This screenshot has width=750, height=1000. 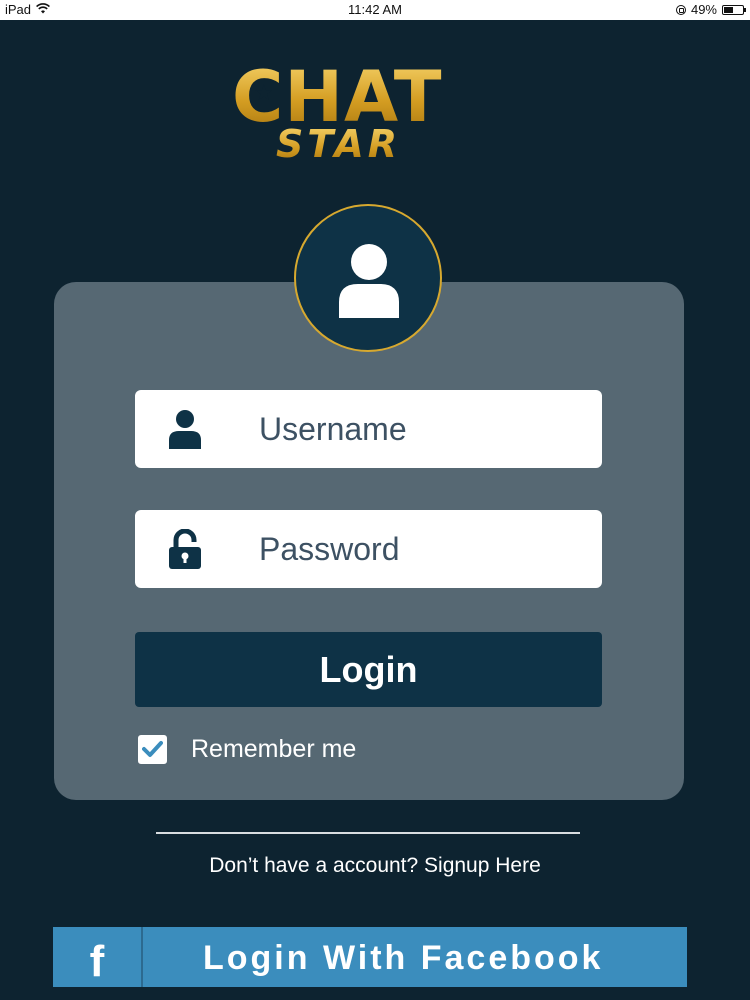 What do you see at coordinates (415, 549) in the screenshot?
I see `password-input` at bounding box center [415, 549].